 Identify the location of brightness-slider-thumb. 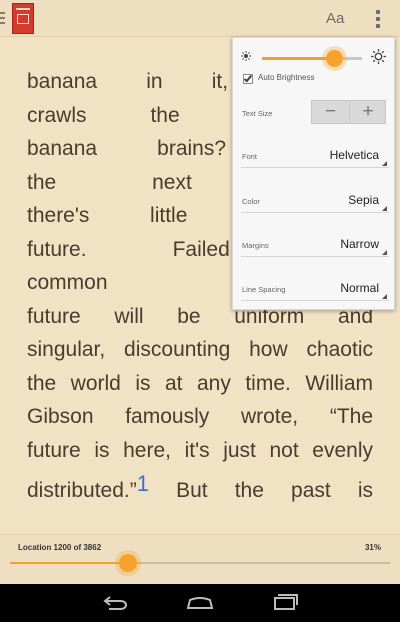
(334, 58).